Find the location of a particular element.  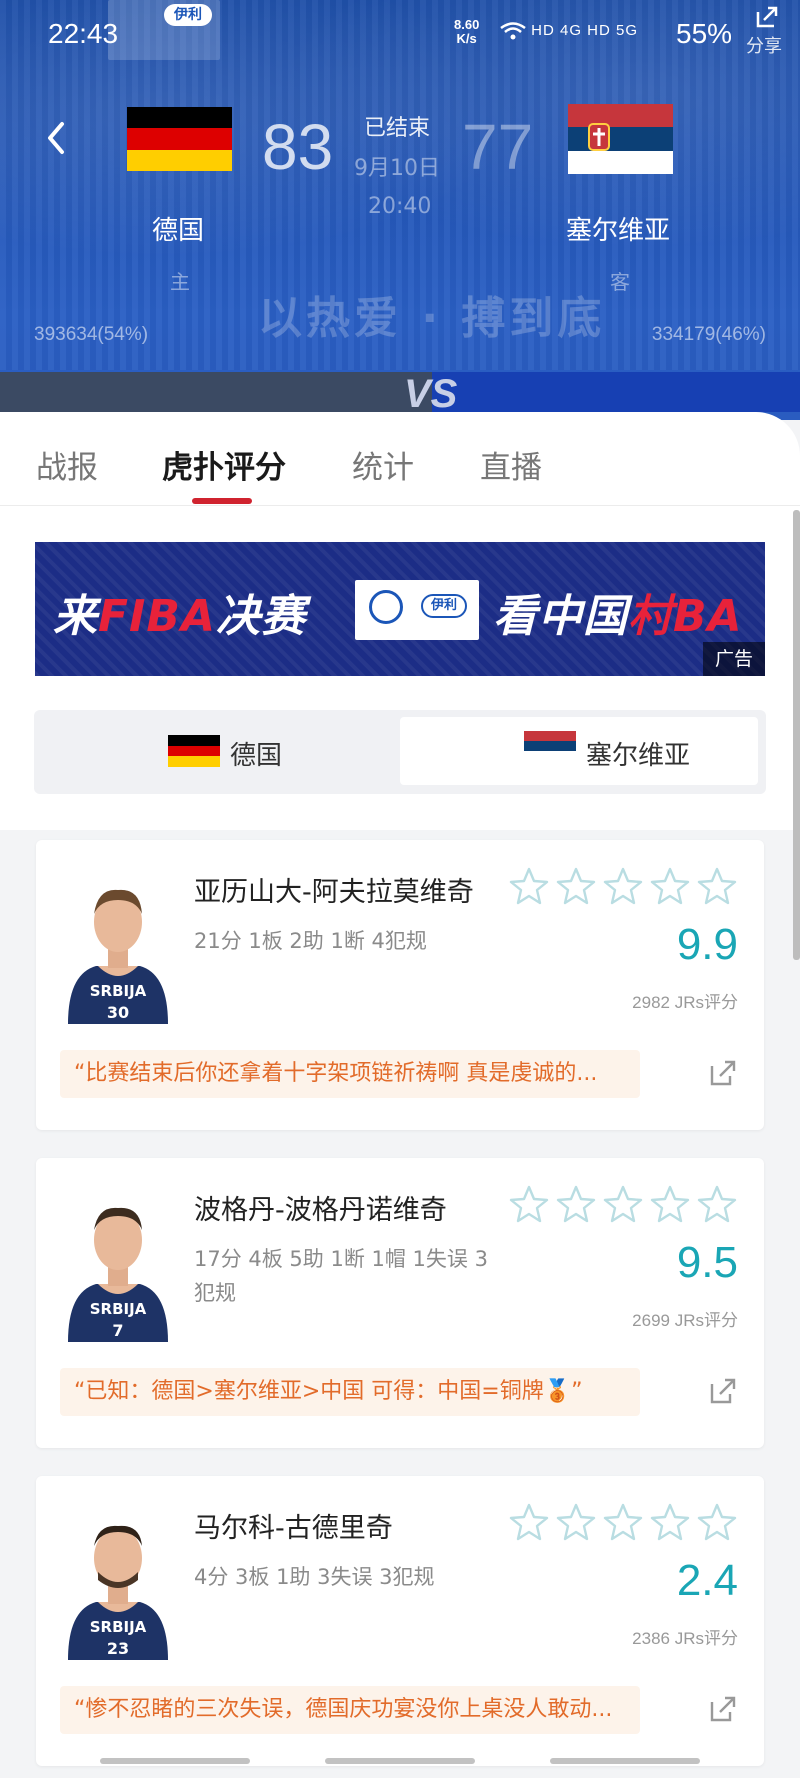

player-name: 马尔科-古德里奇 is located at coordinates (293, 1528).